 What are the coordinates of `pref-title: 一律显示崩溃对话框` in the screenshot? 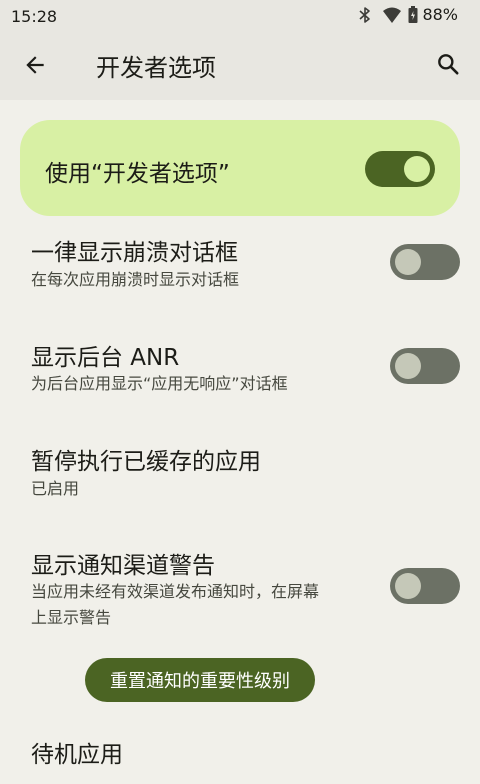 It's located at (134, 253).